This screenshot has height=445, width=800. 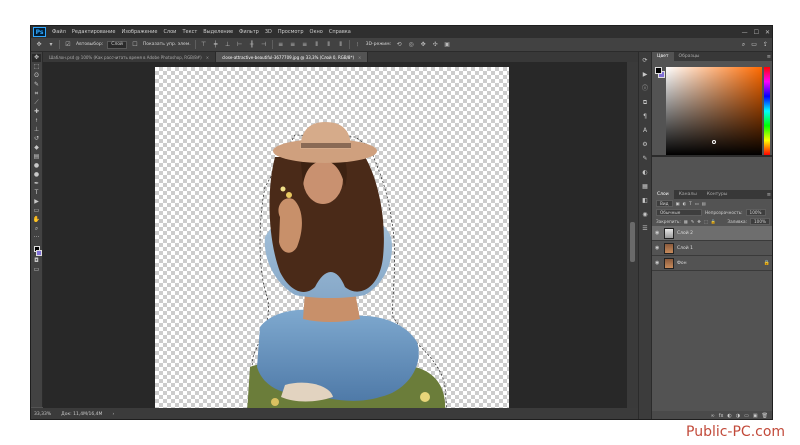 I want to click on lock-pixels-icon: ▦, so click(x=686, y=221).